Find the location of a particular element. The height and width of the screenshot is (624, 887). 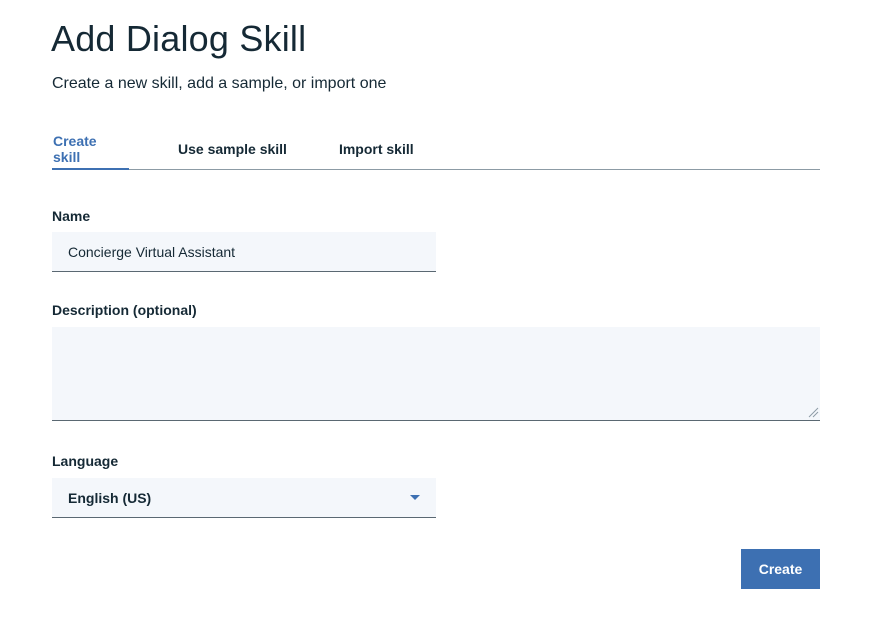

language-selected-value: English (US) is located at coordinates (110, 497).